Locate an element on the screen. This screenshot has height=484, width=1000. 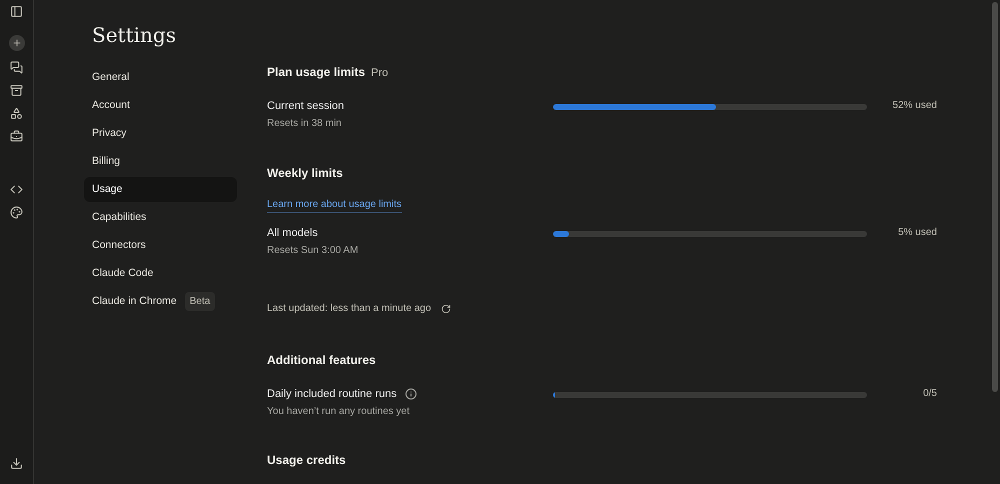
learn-more-link: Learn more about usage limits is located at coordinates (334, 205).